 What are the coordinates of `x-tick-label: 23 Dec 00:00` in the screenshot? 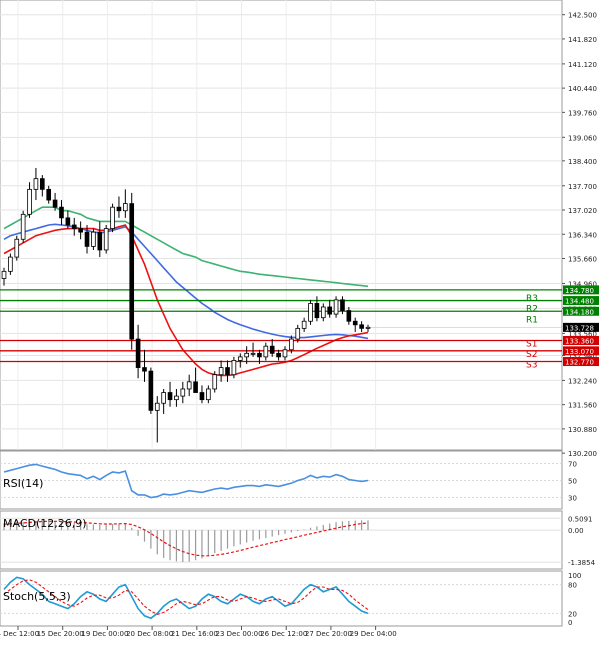 It's located at (239, 634).